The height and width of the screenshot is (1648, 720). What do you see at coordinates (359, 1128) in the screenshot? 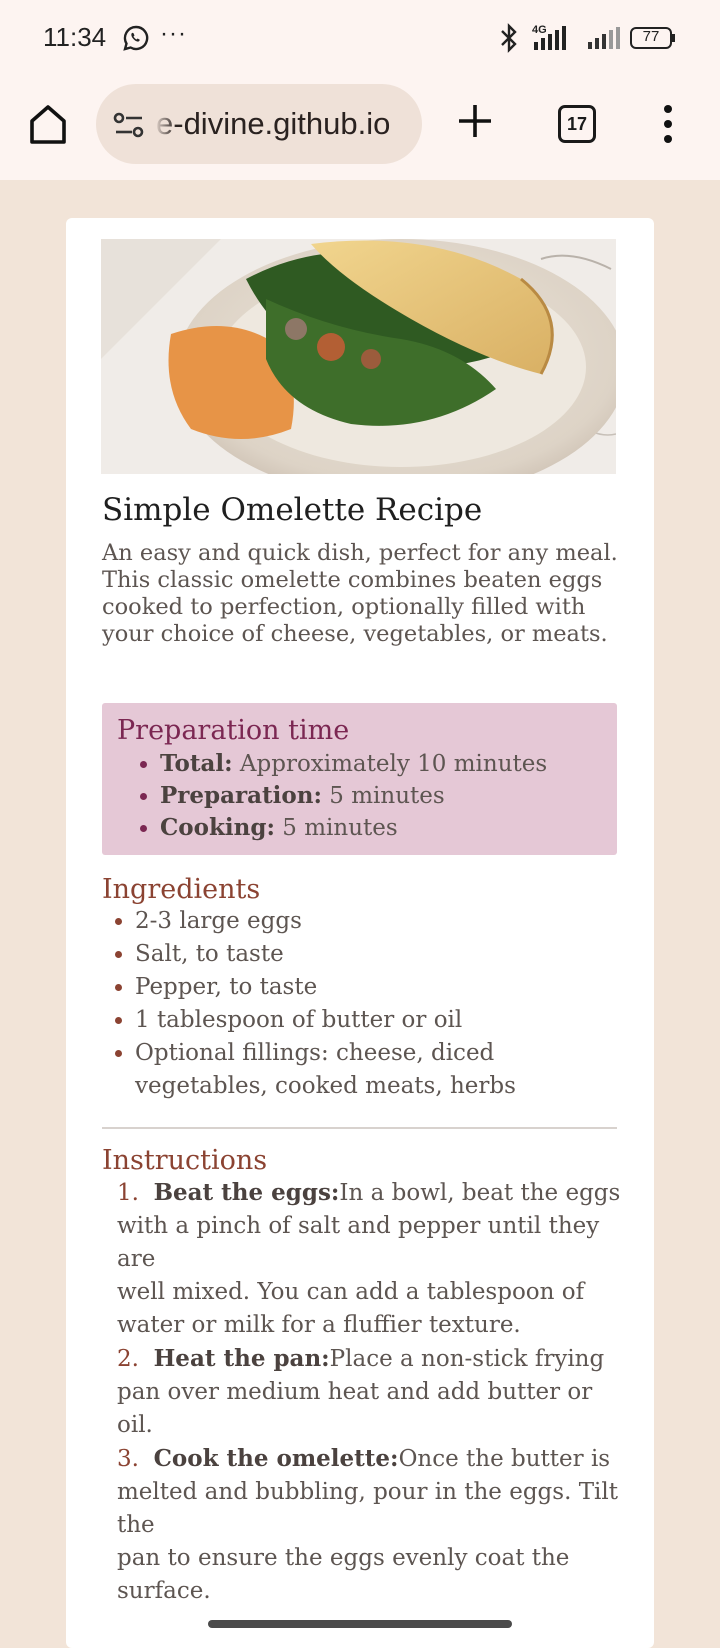
I see `section-divider` at bounding box center [359, 1128].